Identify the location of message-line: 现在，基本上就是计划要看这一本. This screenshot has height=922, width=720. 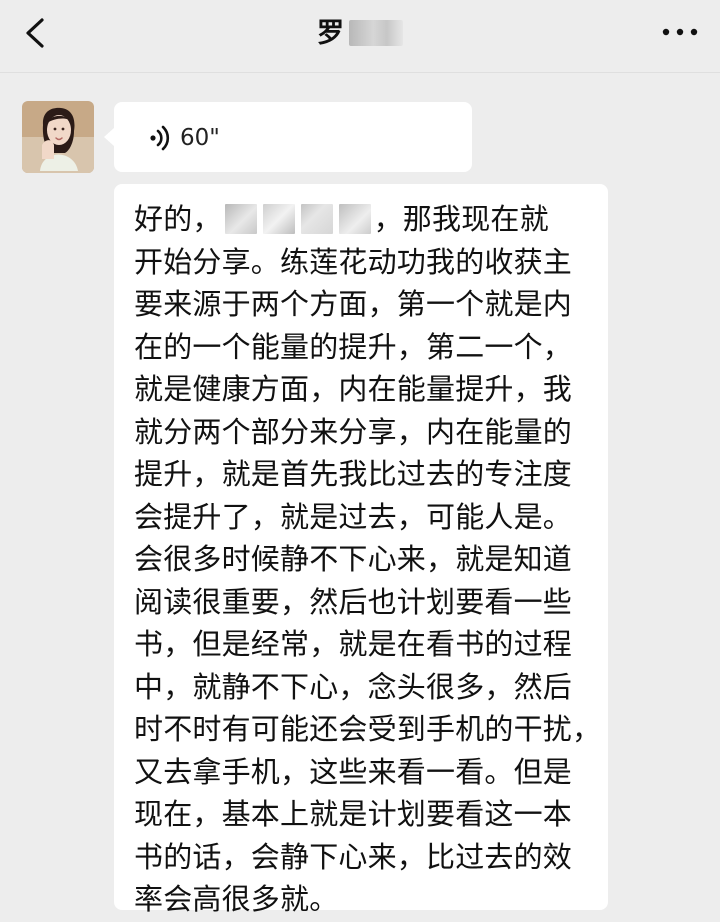
(353, 814).